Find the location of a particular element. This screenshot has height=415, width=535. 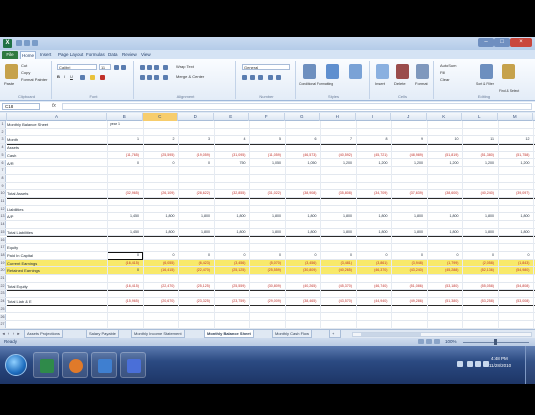

row-number: 10 is located at coordinates (3, 193).